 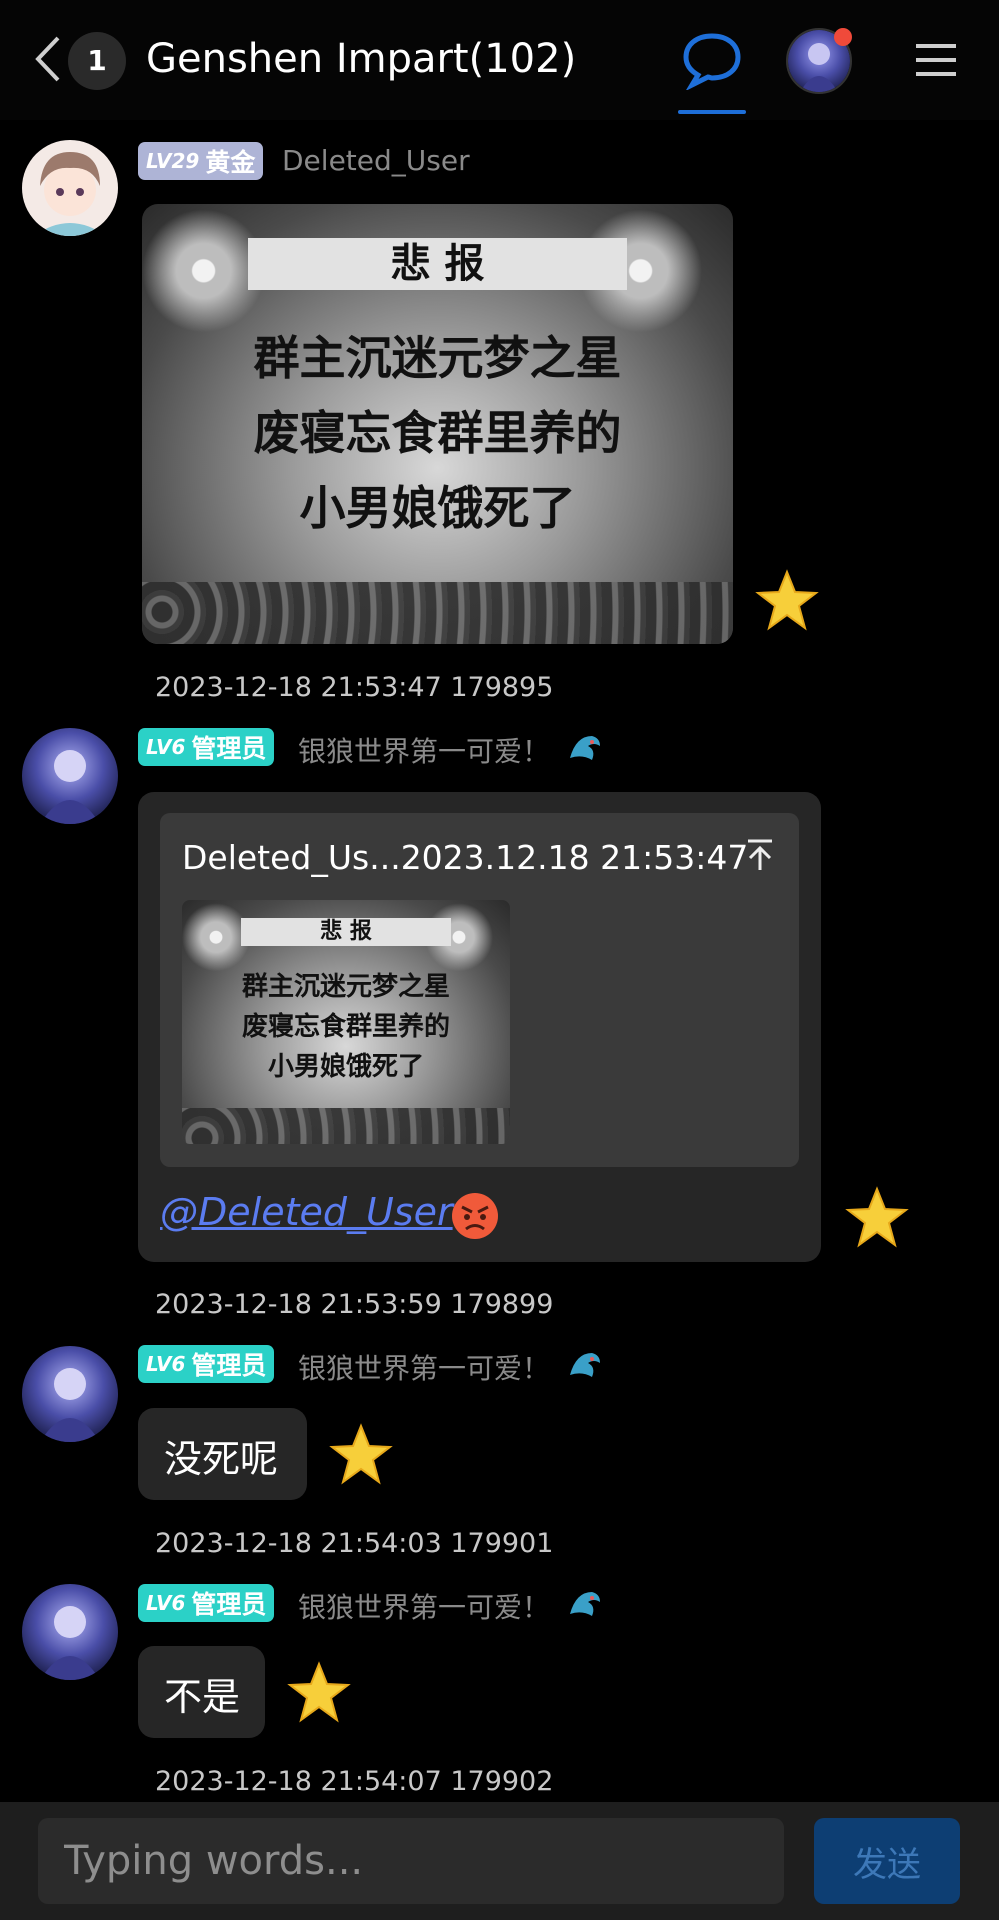 I want to click on message-text: 不是, so click(x=202, y=1697).